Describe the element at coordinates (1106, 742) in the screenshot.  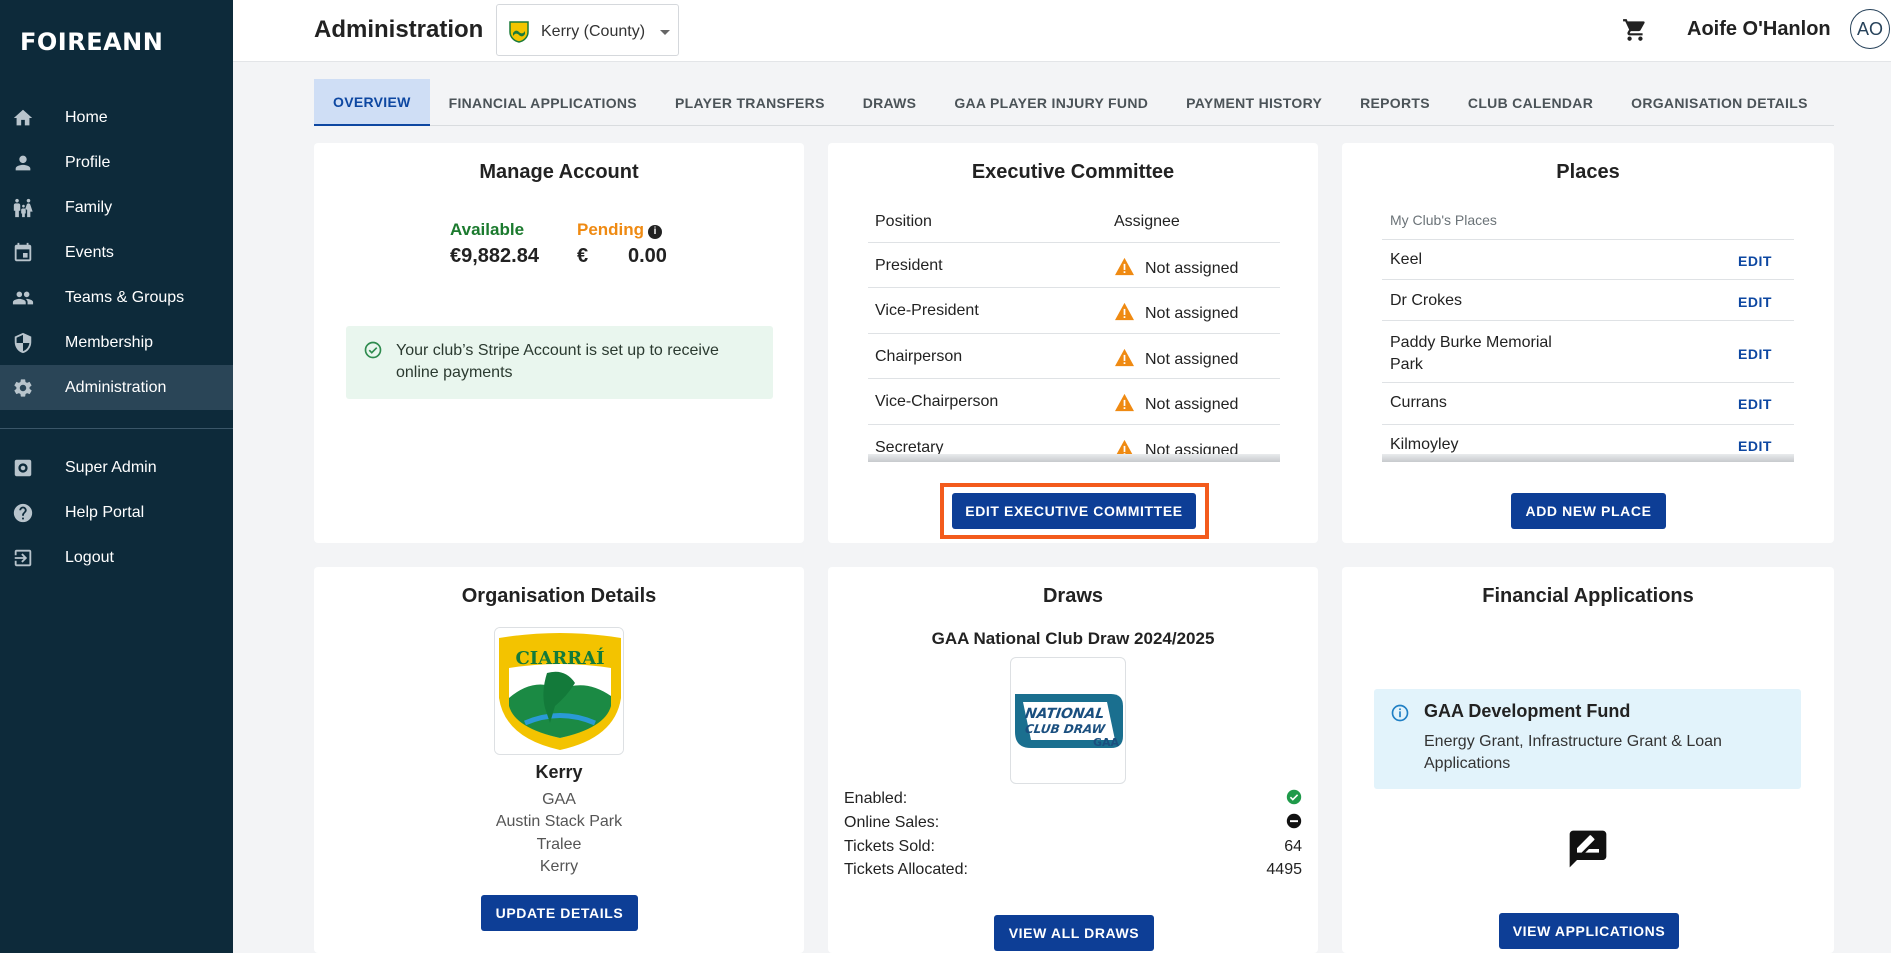
I see `gaa-logo-text: GAA` at that location.